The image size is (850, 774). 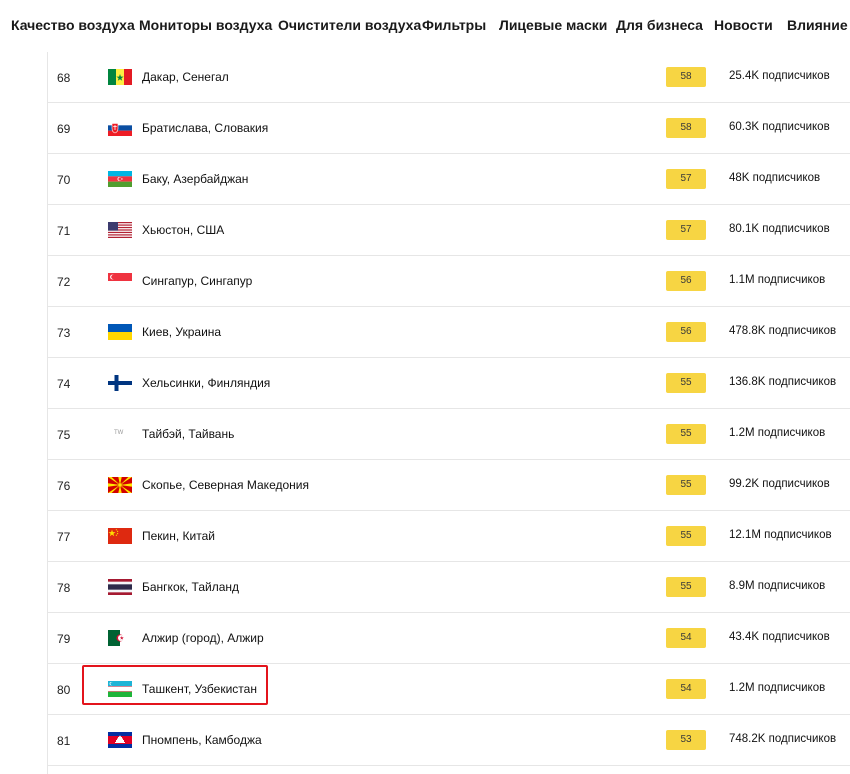 I want to click on rank-number: 69, so click(x=64, y=129).